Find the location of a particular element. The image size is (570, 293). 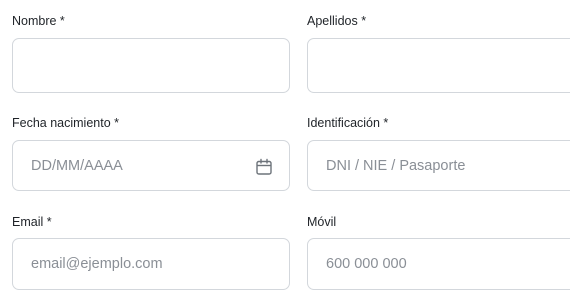

nombre-label: Nombre * is located at coordinates (38, 21).